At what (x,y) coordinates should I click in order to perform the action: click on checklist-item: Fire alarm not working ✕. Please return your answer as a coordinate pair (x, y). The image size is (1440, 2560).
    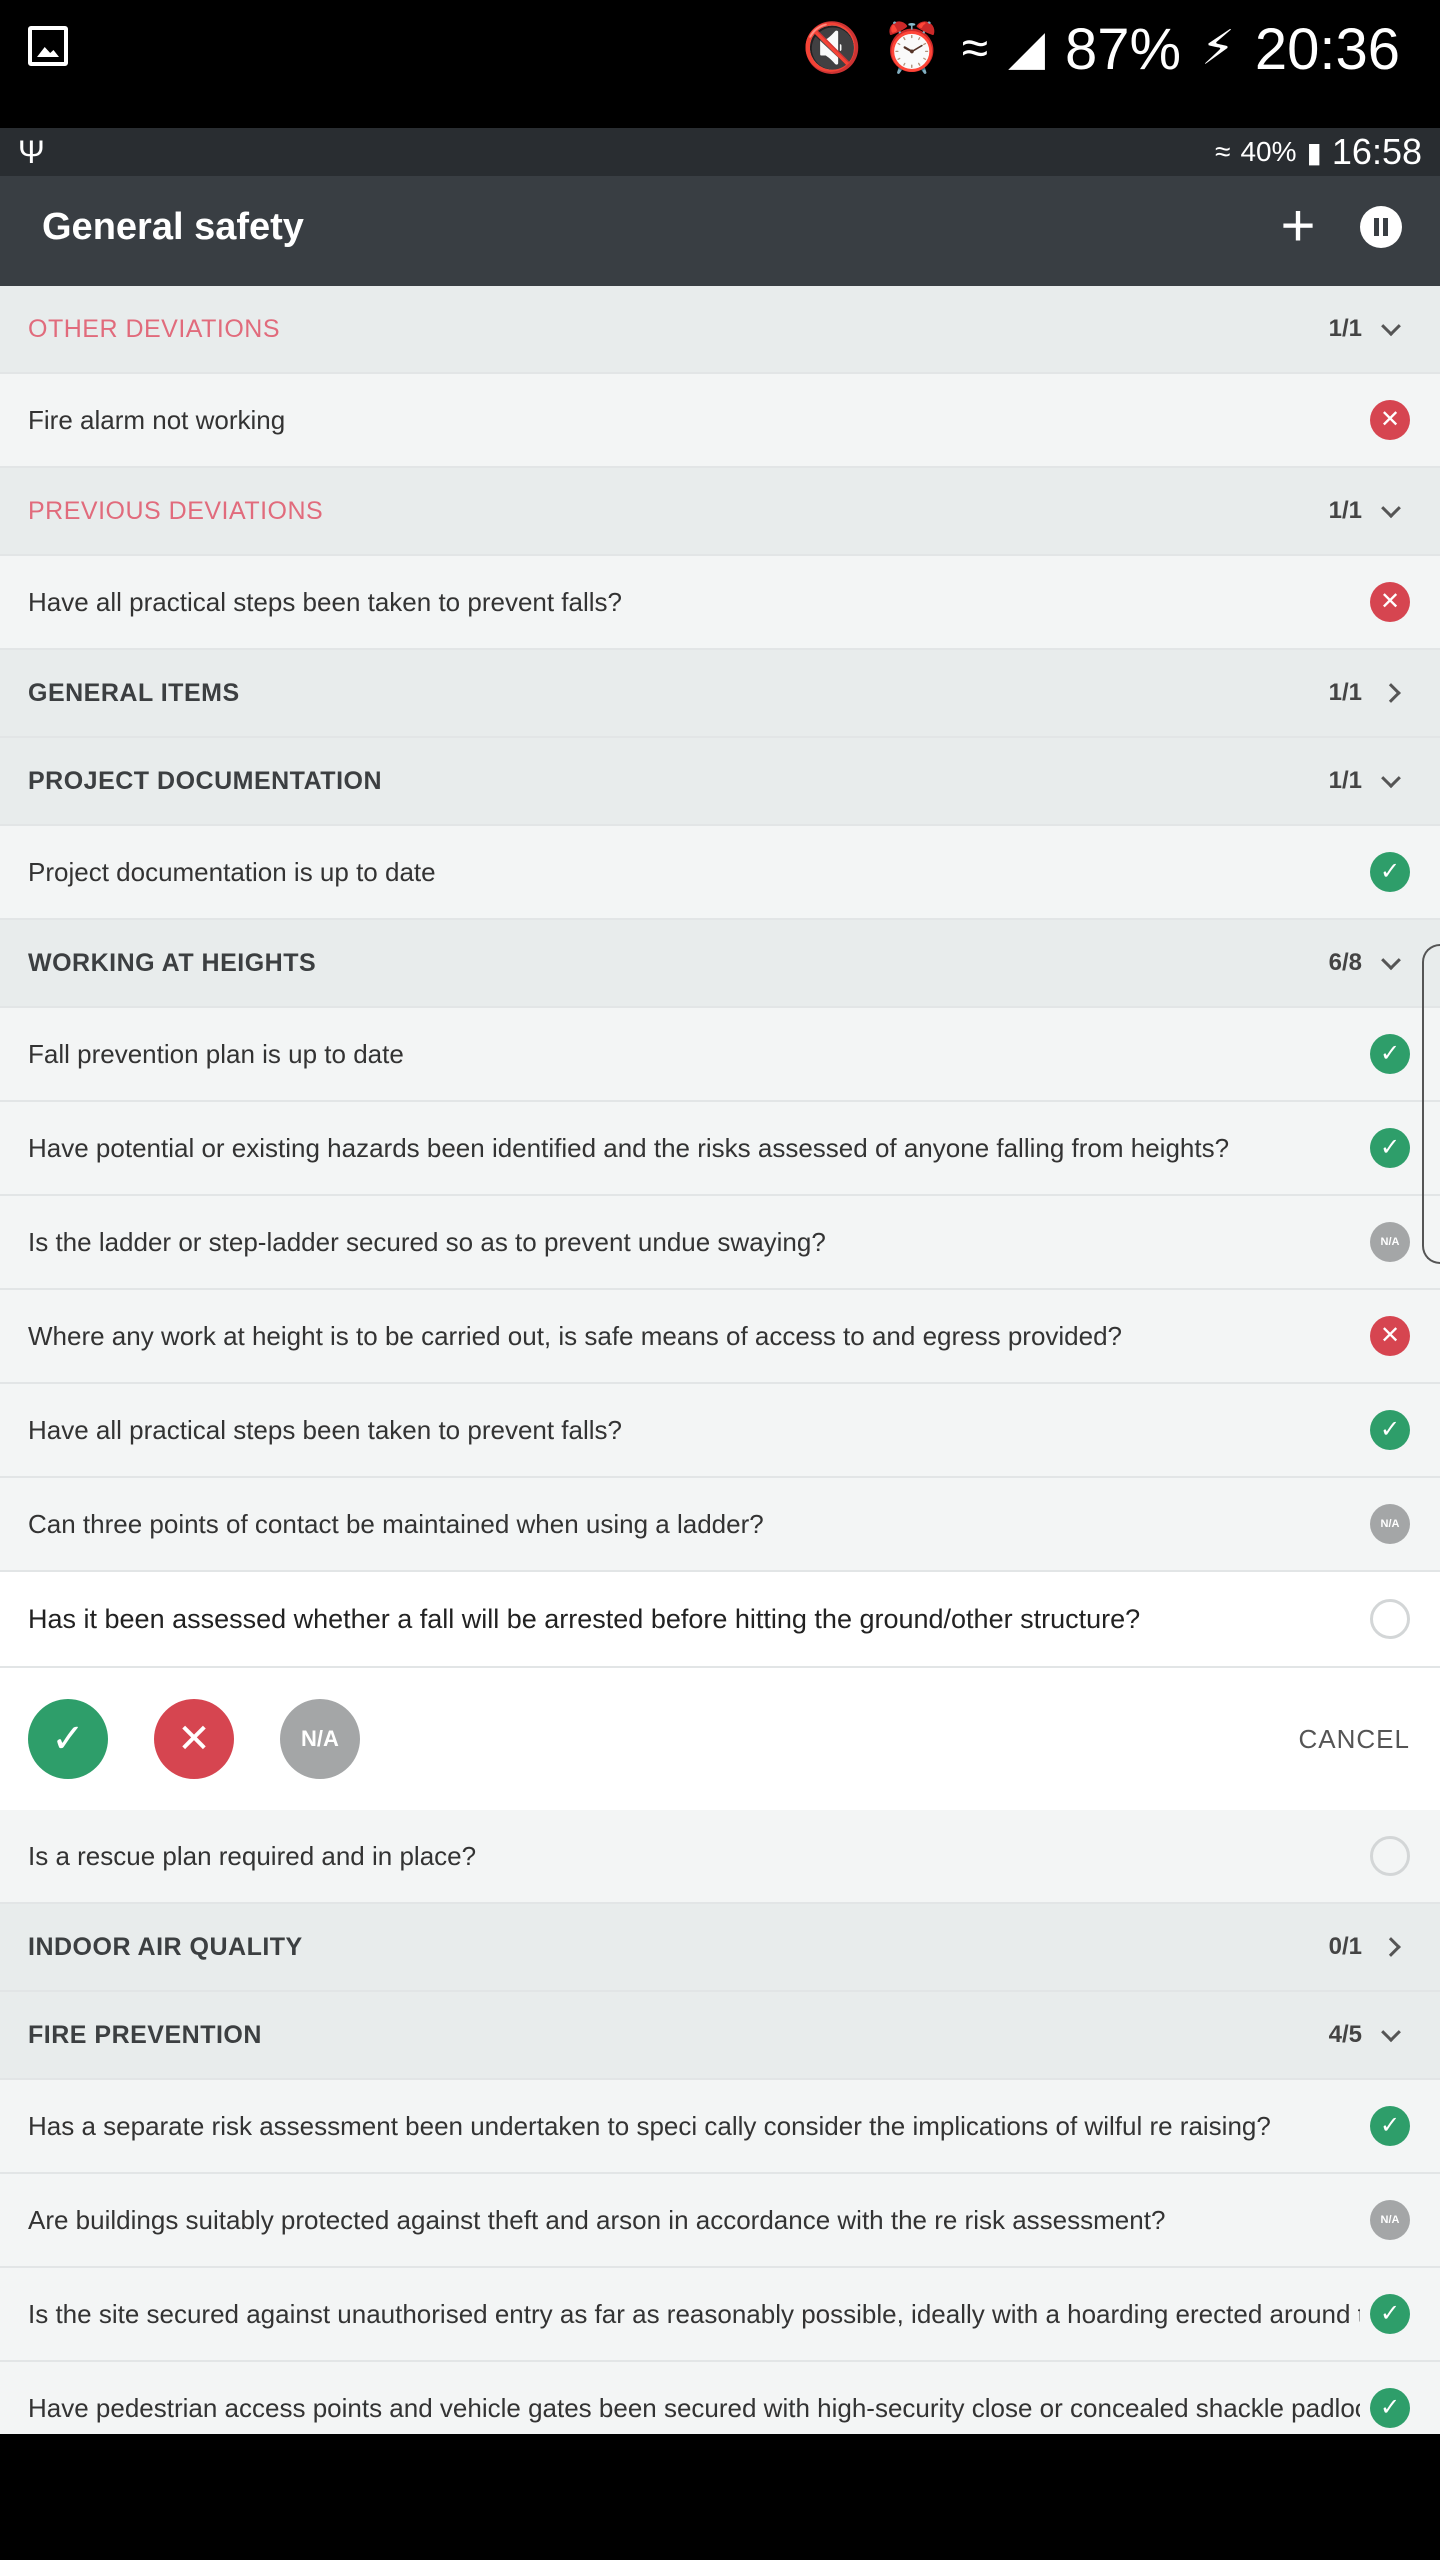
    Looking at the image, I should click on (720, 421).